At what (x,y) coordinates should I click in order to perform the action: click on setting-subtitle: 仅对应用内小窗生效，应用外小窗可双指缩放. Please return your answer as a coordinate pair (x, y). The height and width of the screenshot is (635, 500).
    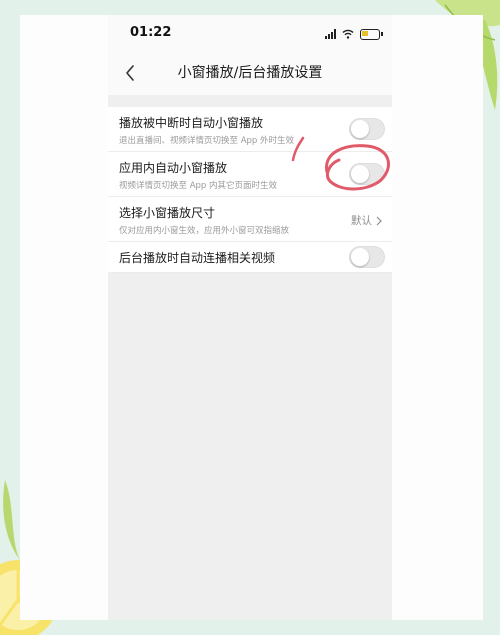
    Looking at the image, I should click on (204, 231).